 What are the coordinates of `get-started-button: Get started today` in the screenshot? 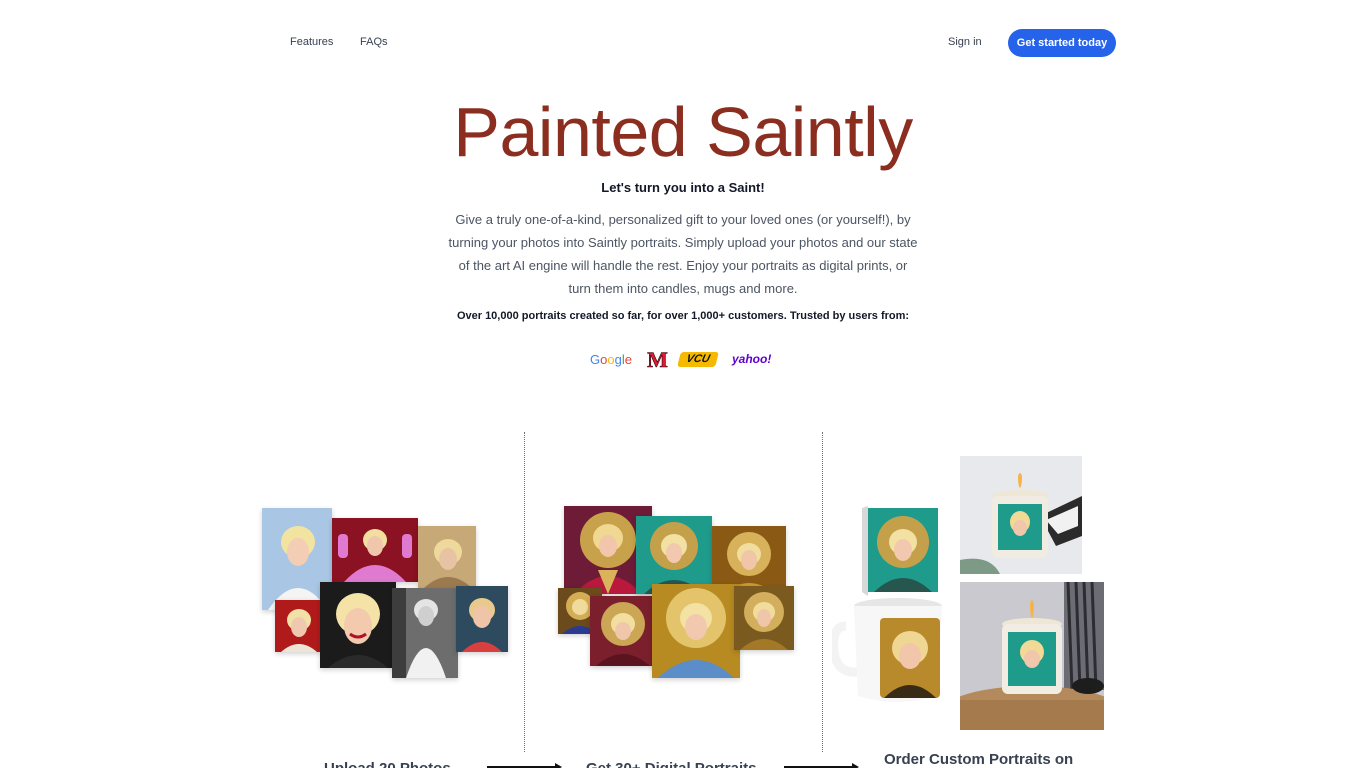 It's located at (1062, 43).